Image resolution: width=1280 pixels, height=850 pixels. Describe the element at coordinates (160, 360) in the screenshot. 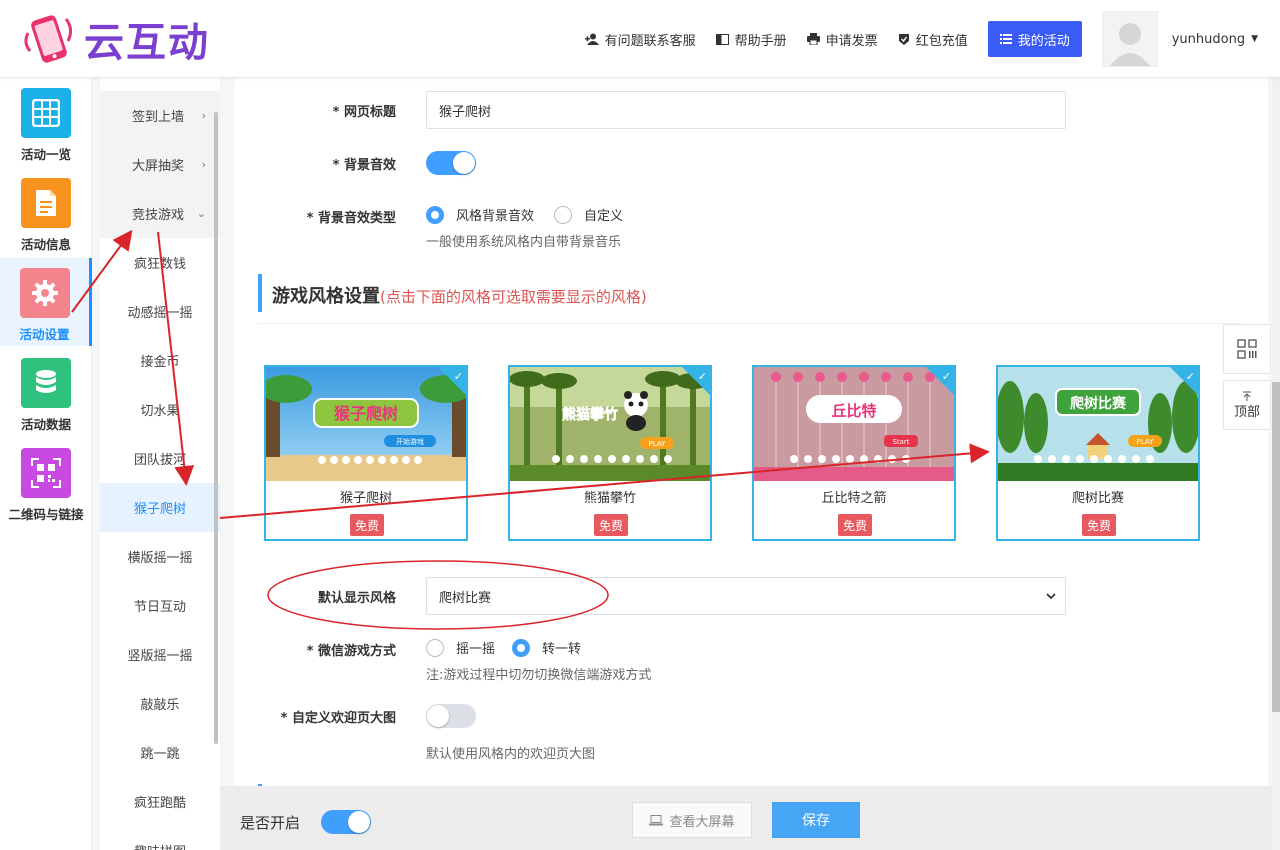

I see `sub-nav-item: 接金币` at that location.